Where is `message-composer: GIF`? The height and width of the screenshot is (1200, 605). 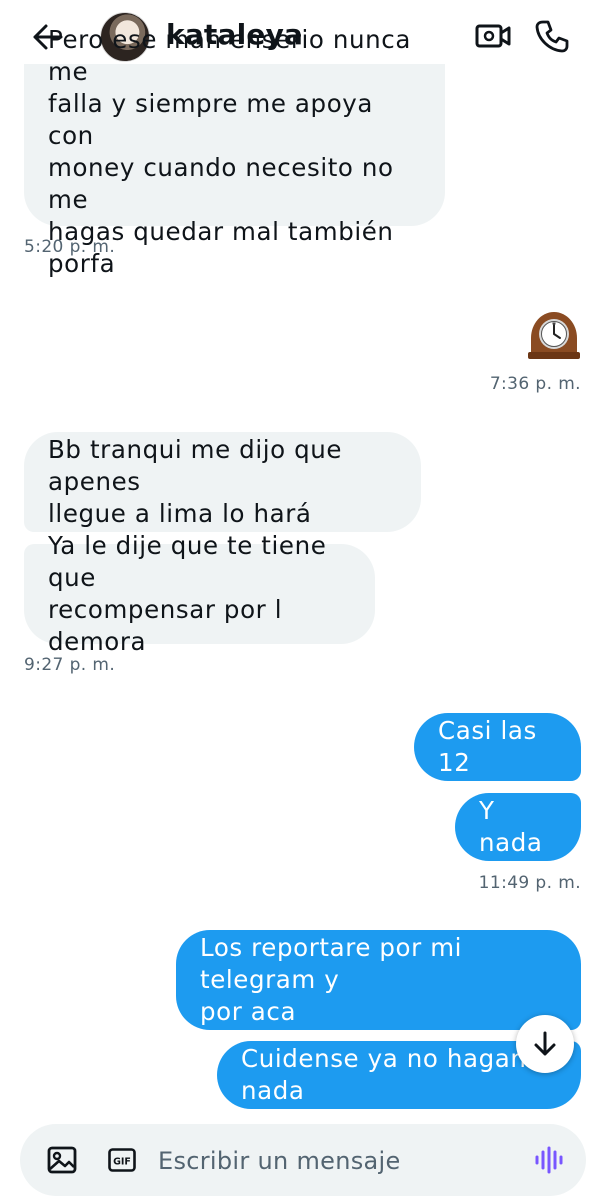 message-composer: GIF is located at coordinates (303, 1160).